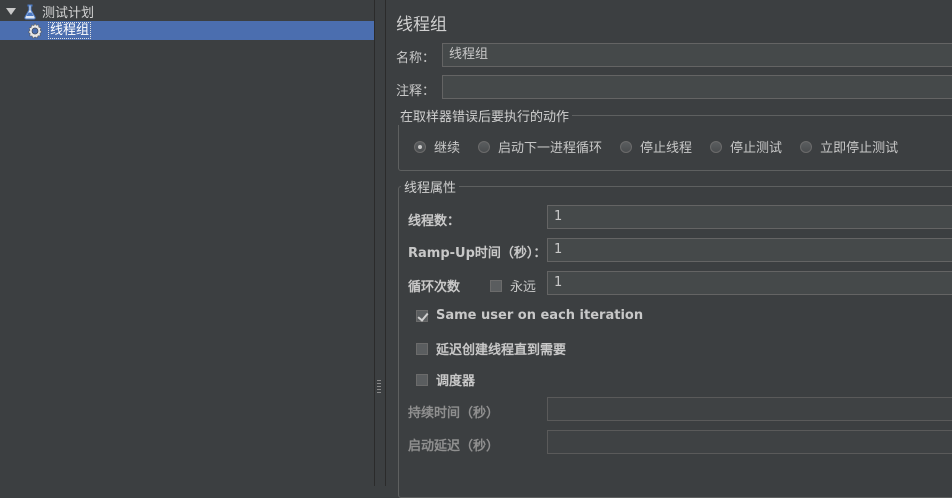 The height and width of the screenshot is (498, 952). What do you see at coordinates (11, 11) in the screenshot?
I see `expand-arrow-icon` at bounding box center [11, 11].